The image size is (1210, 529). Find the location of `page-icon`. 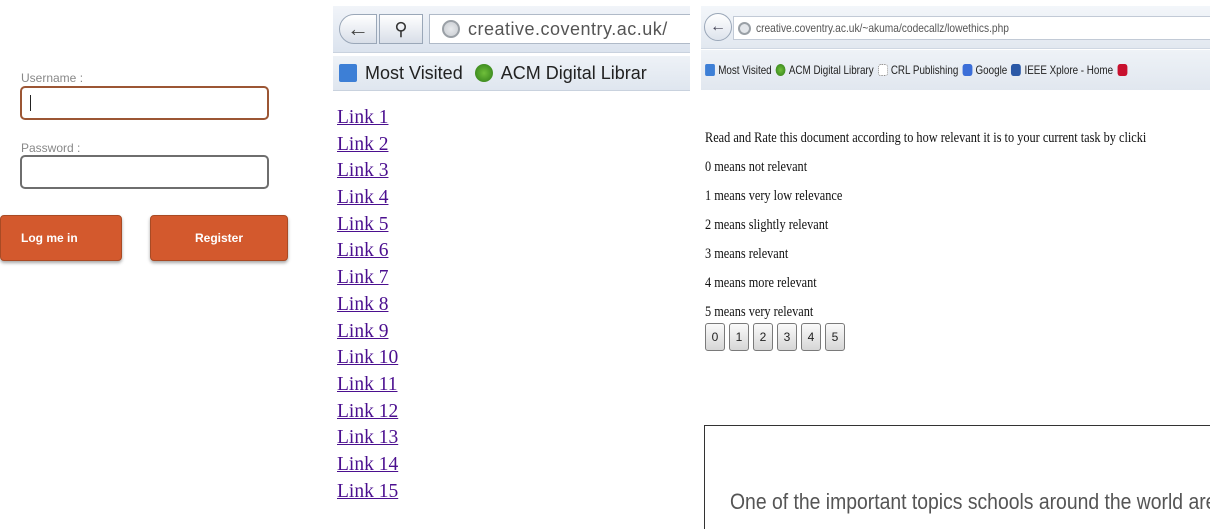

page-icon is located at coordinates (882, 70).